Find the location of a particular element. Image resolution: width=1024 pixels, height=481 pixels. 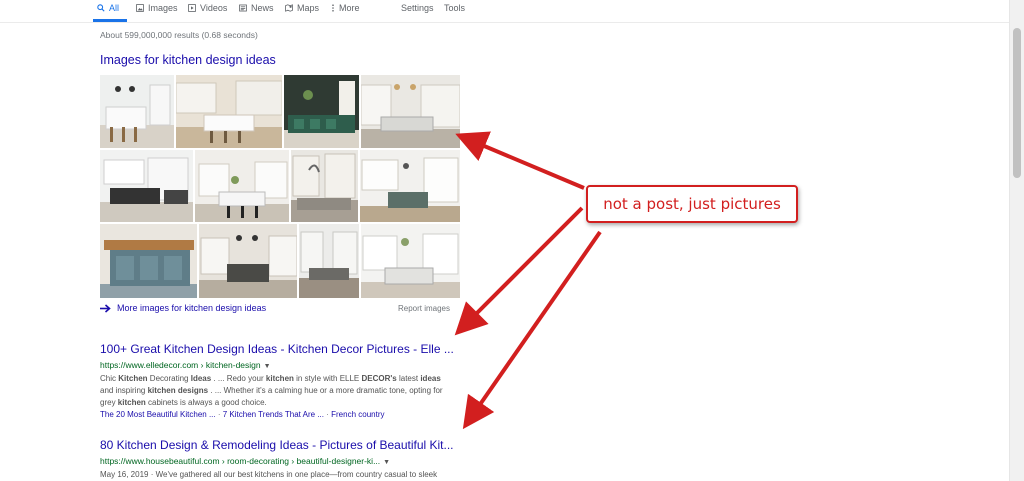

annotation-arrows is located at coordinates (528, 280).